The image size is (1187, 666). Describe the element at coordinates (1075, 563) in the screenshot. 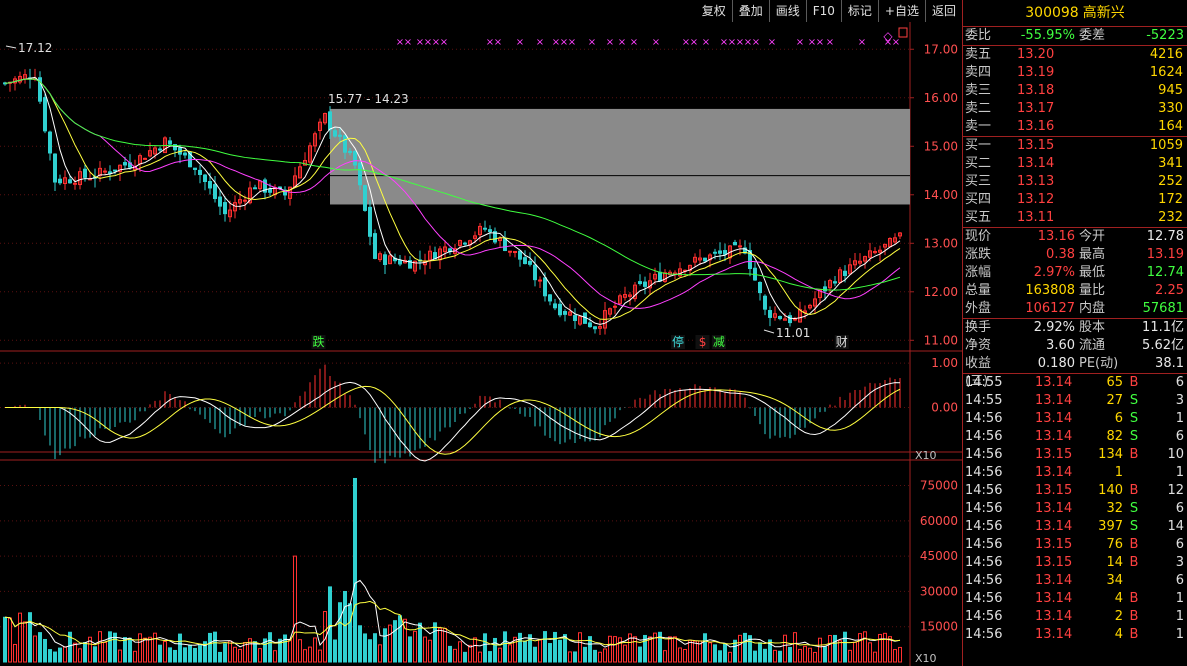

I see `tick-row: 14:56 13.15 14 B 3` at that location.